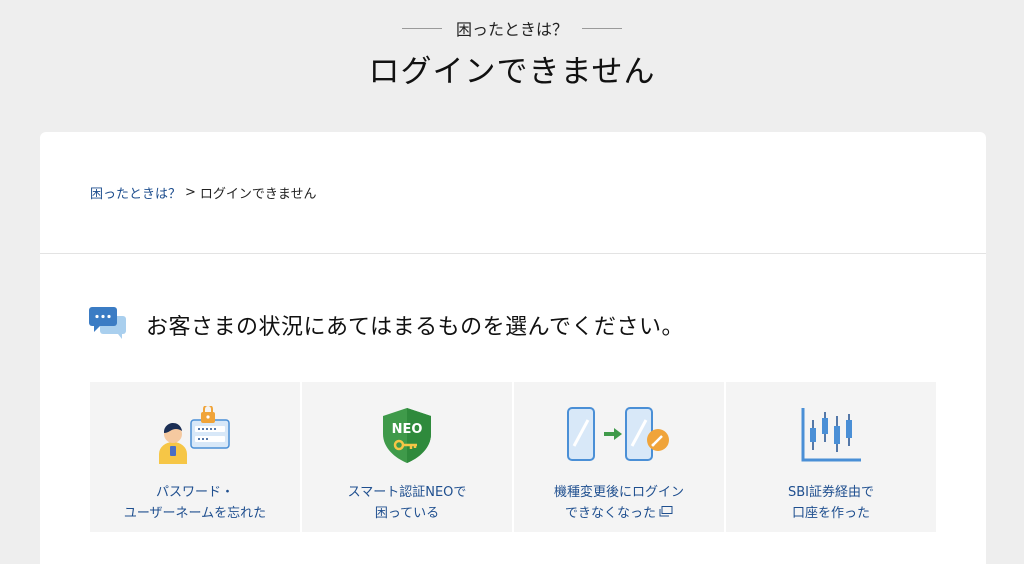 The height and width of the screenshot is (564, 1024). I want to click on option-label: スマート認証NEOで 困っている, so click(407, 503).